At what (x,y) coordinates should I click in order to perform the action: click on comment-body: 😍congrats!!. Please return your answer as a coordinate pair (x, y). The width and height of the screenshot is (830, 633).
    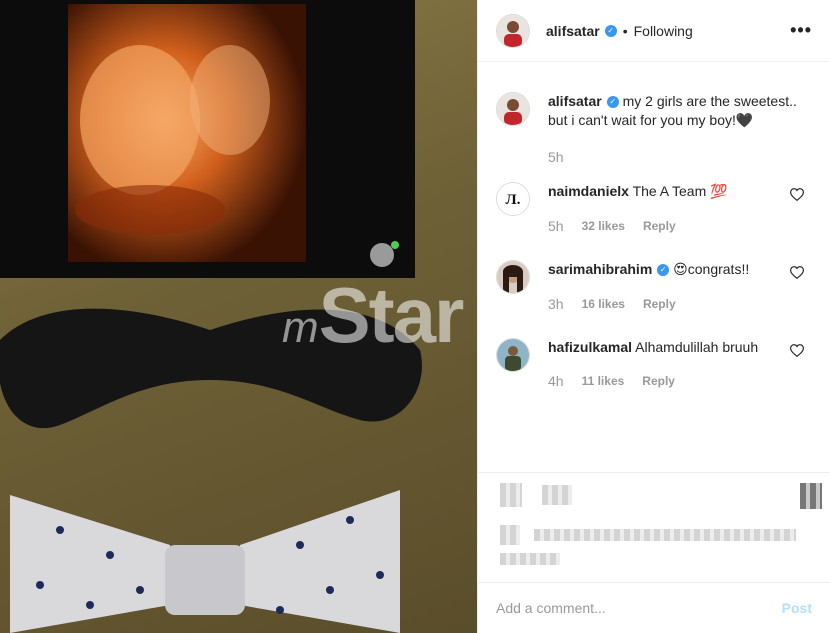
    Looking at the image, I should click on (711, 269).